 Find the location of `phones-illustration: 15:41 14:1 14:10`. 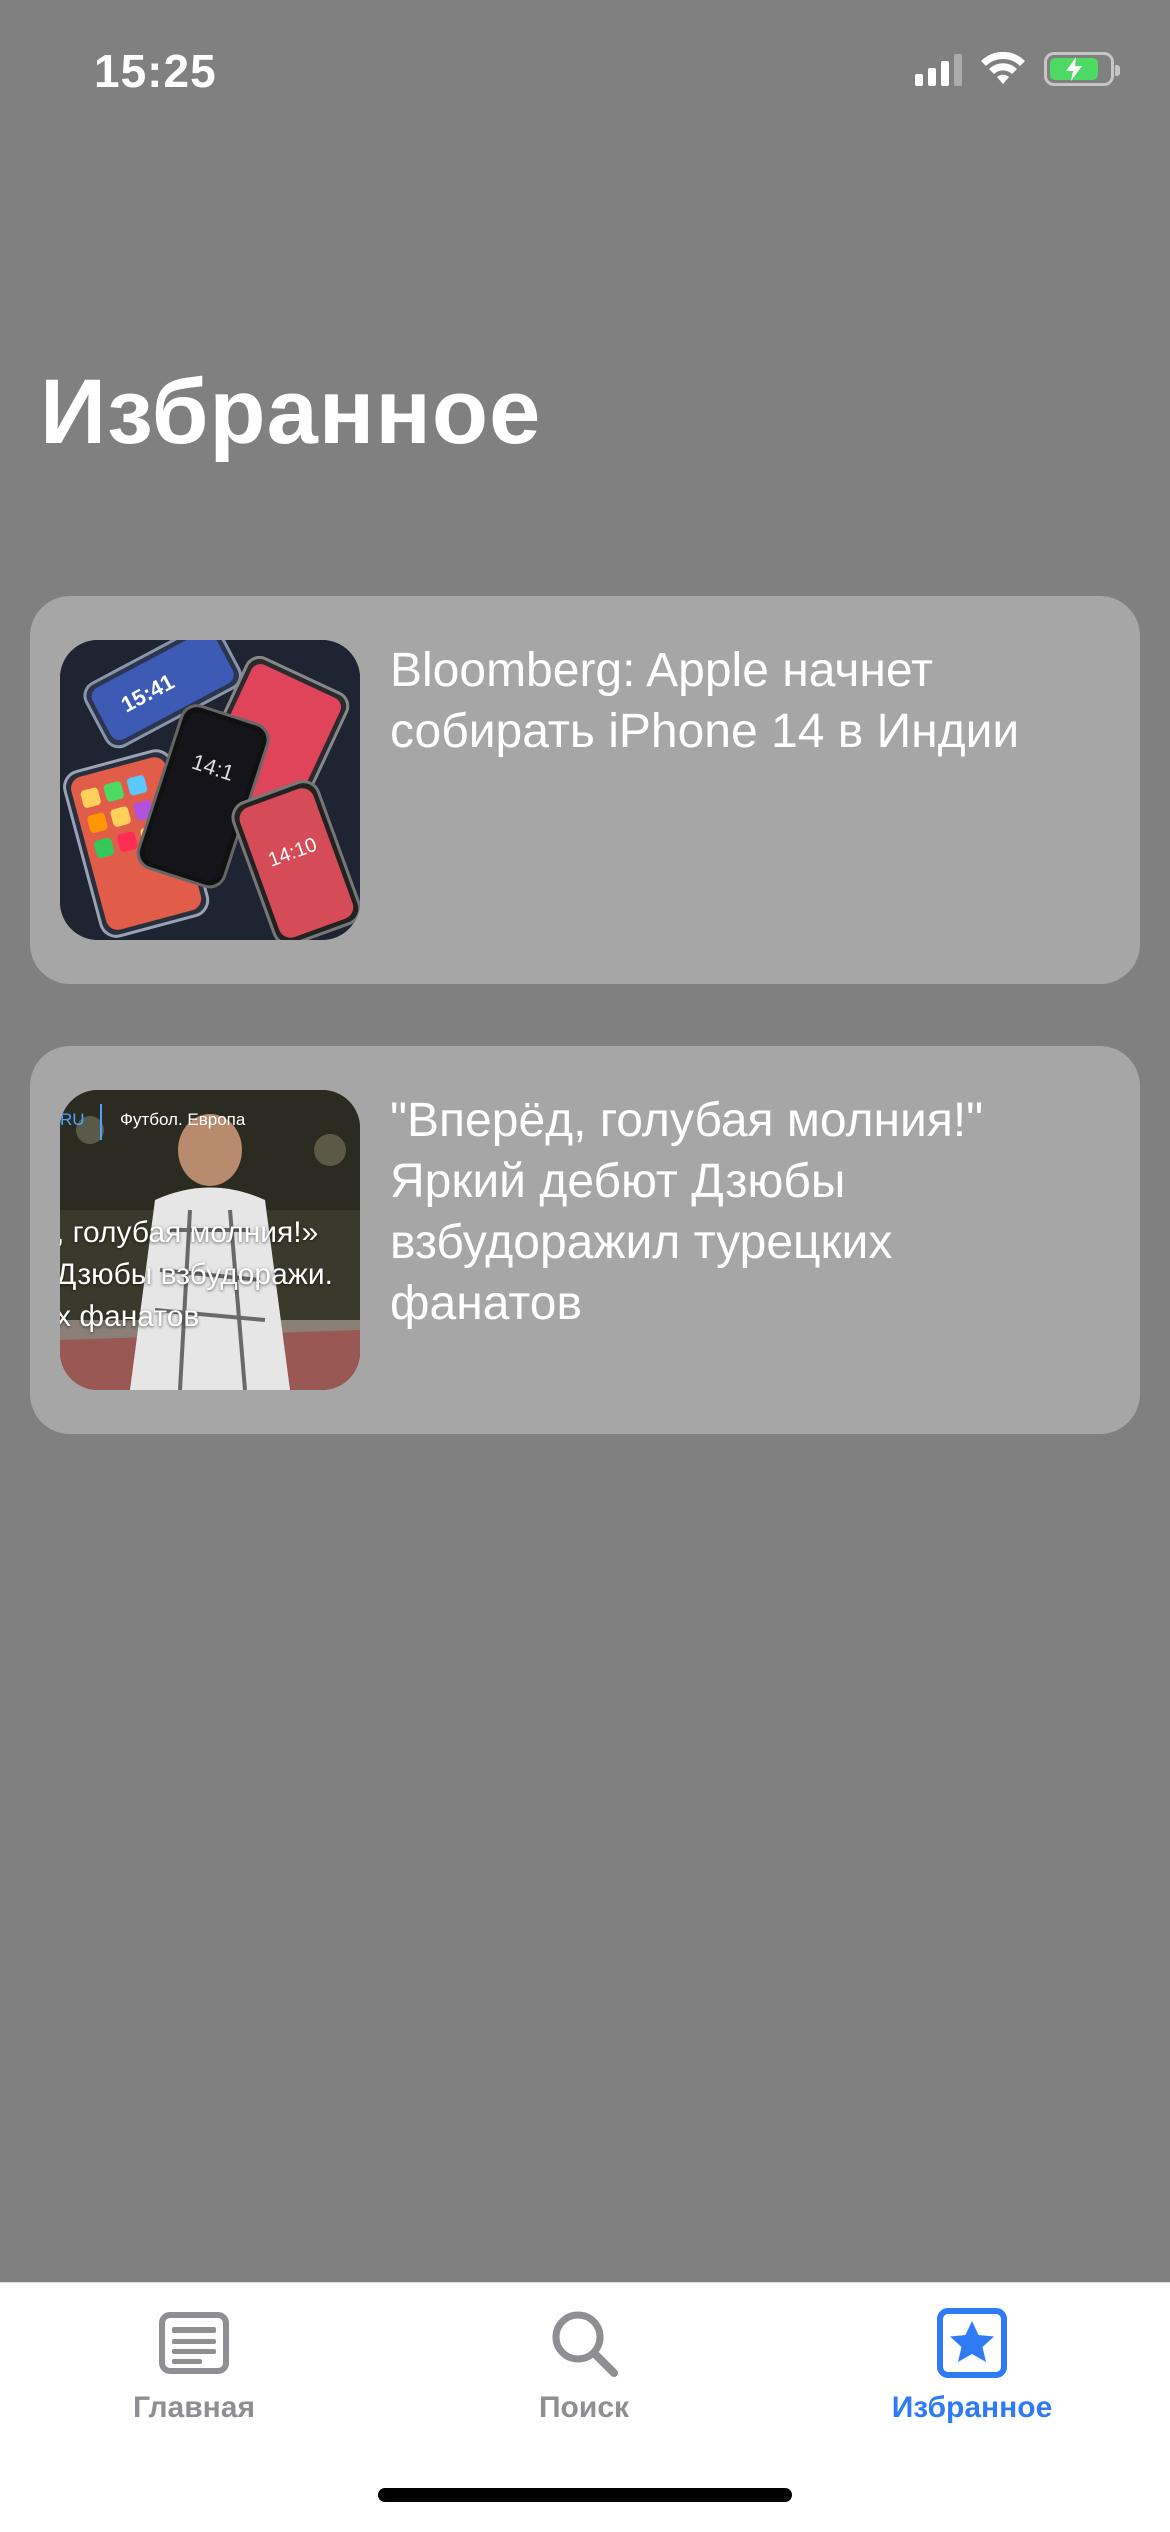

phones-illustration: 15:41 14:1 14:10 is located at coordinates (210, 790).